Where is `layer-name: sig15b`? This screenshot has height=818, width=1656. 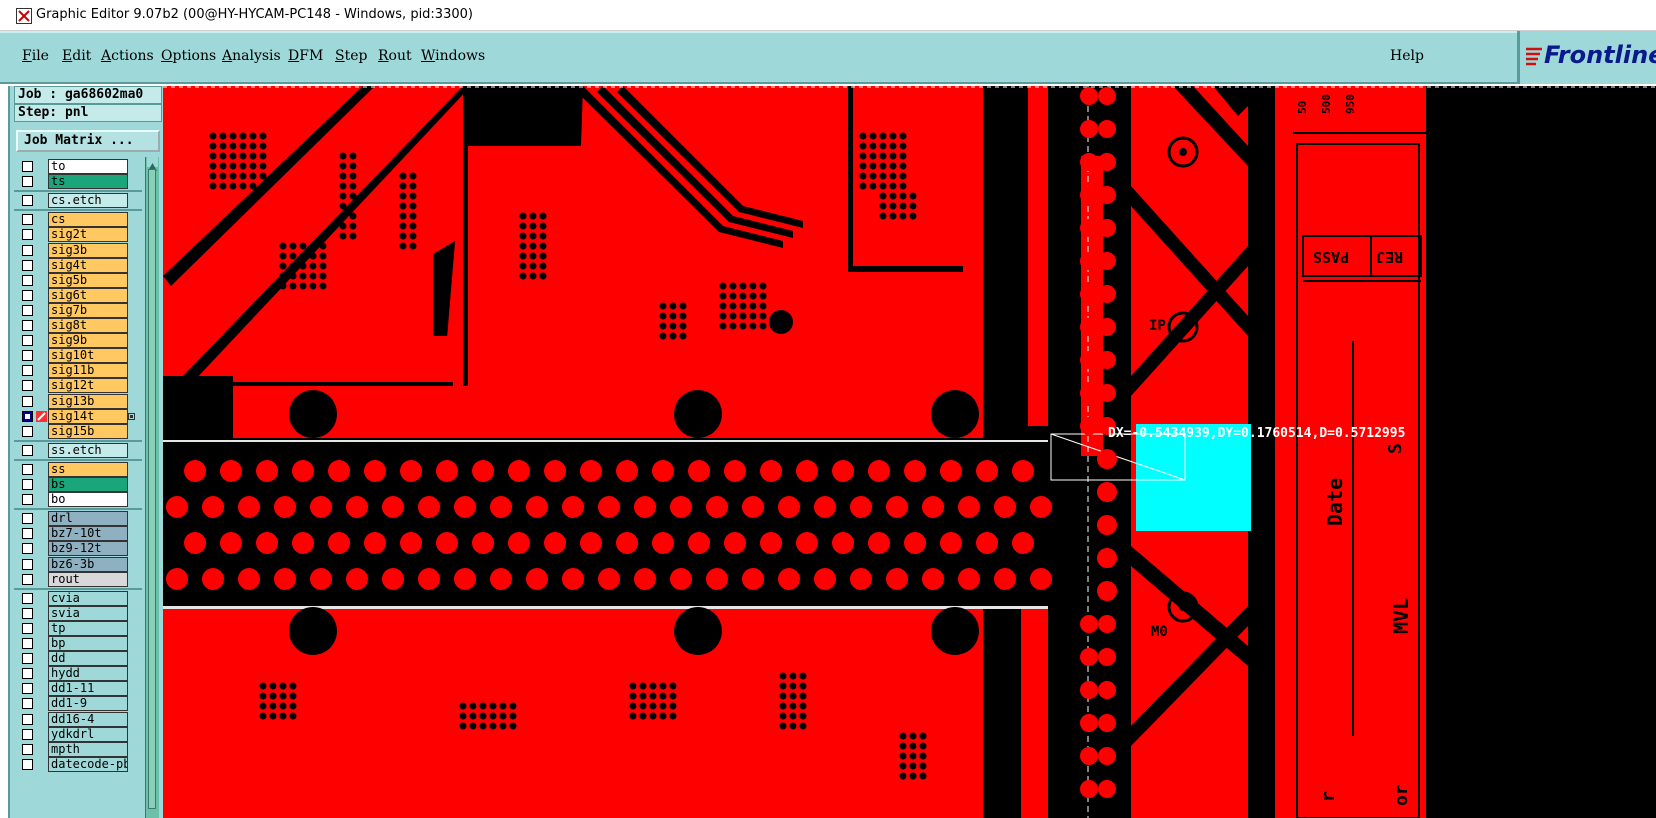
layer-name: sig15b is located at coordinates (88, 431).